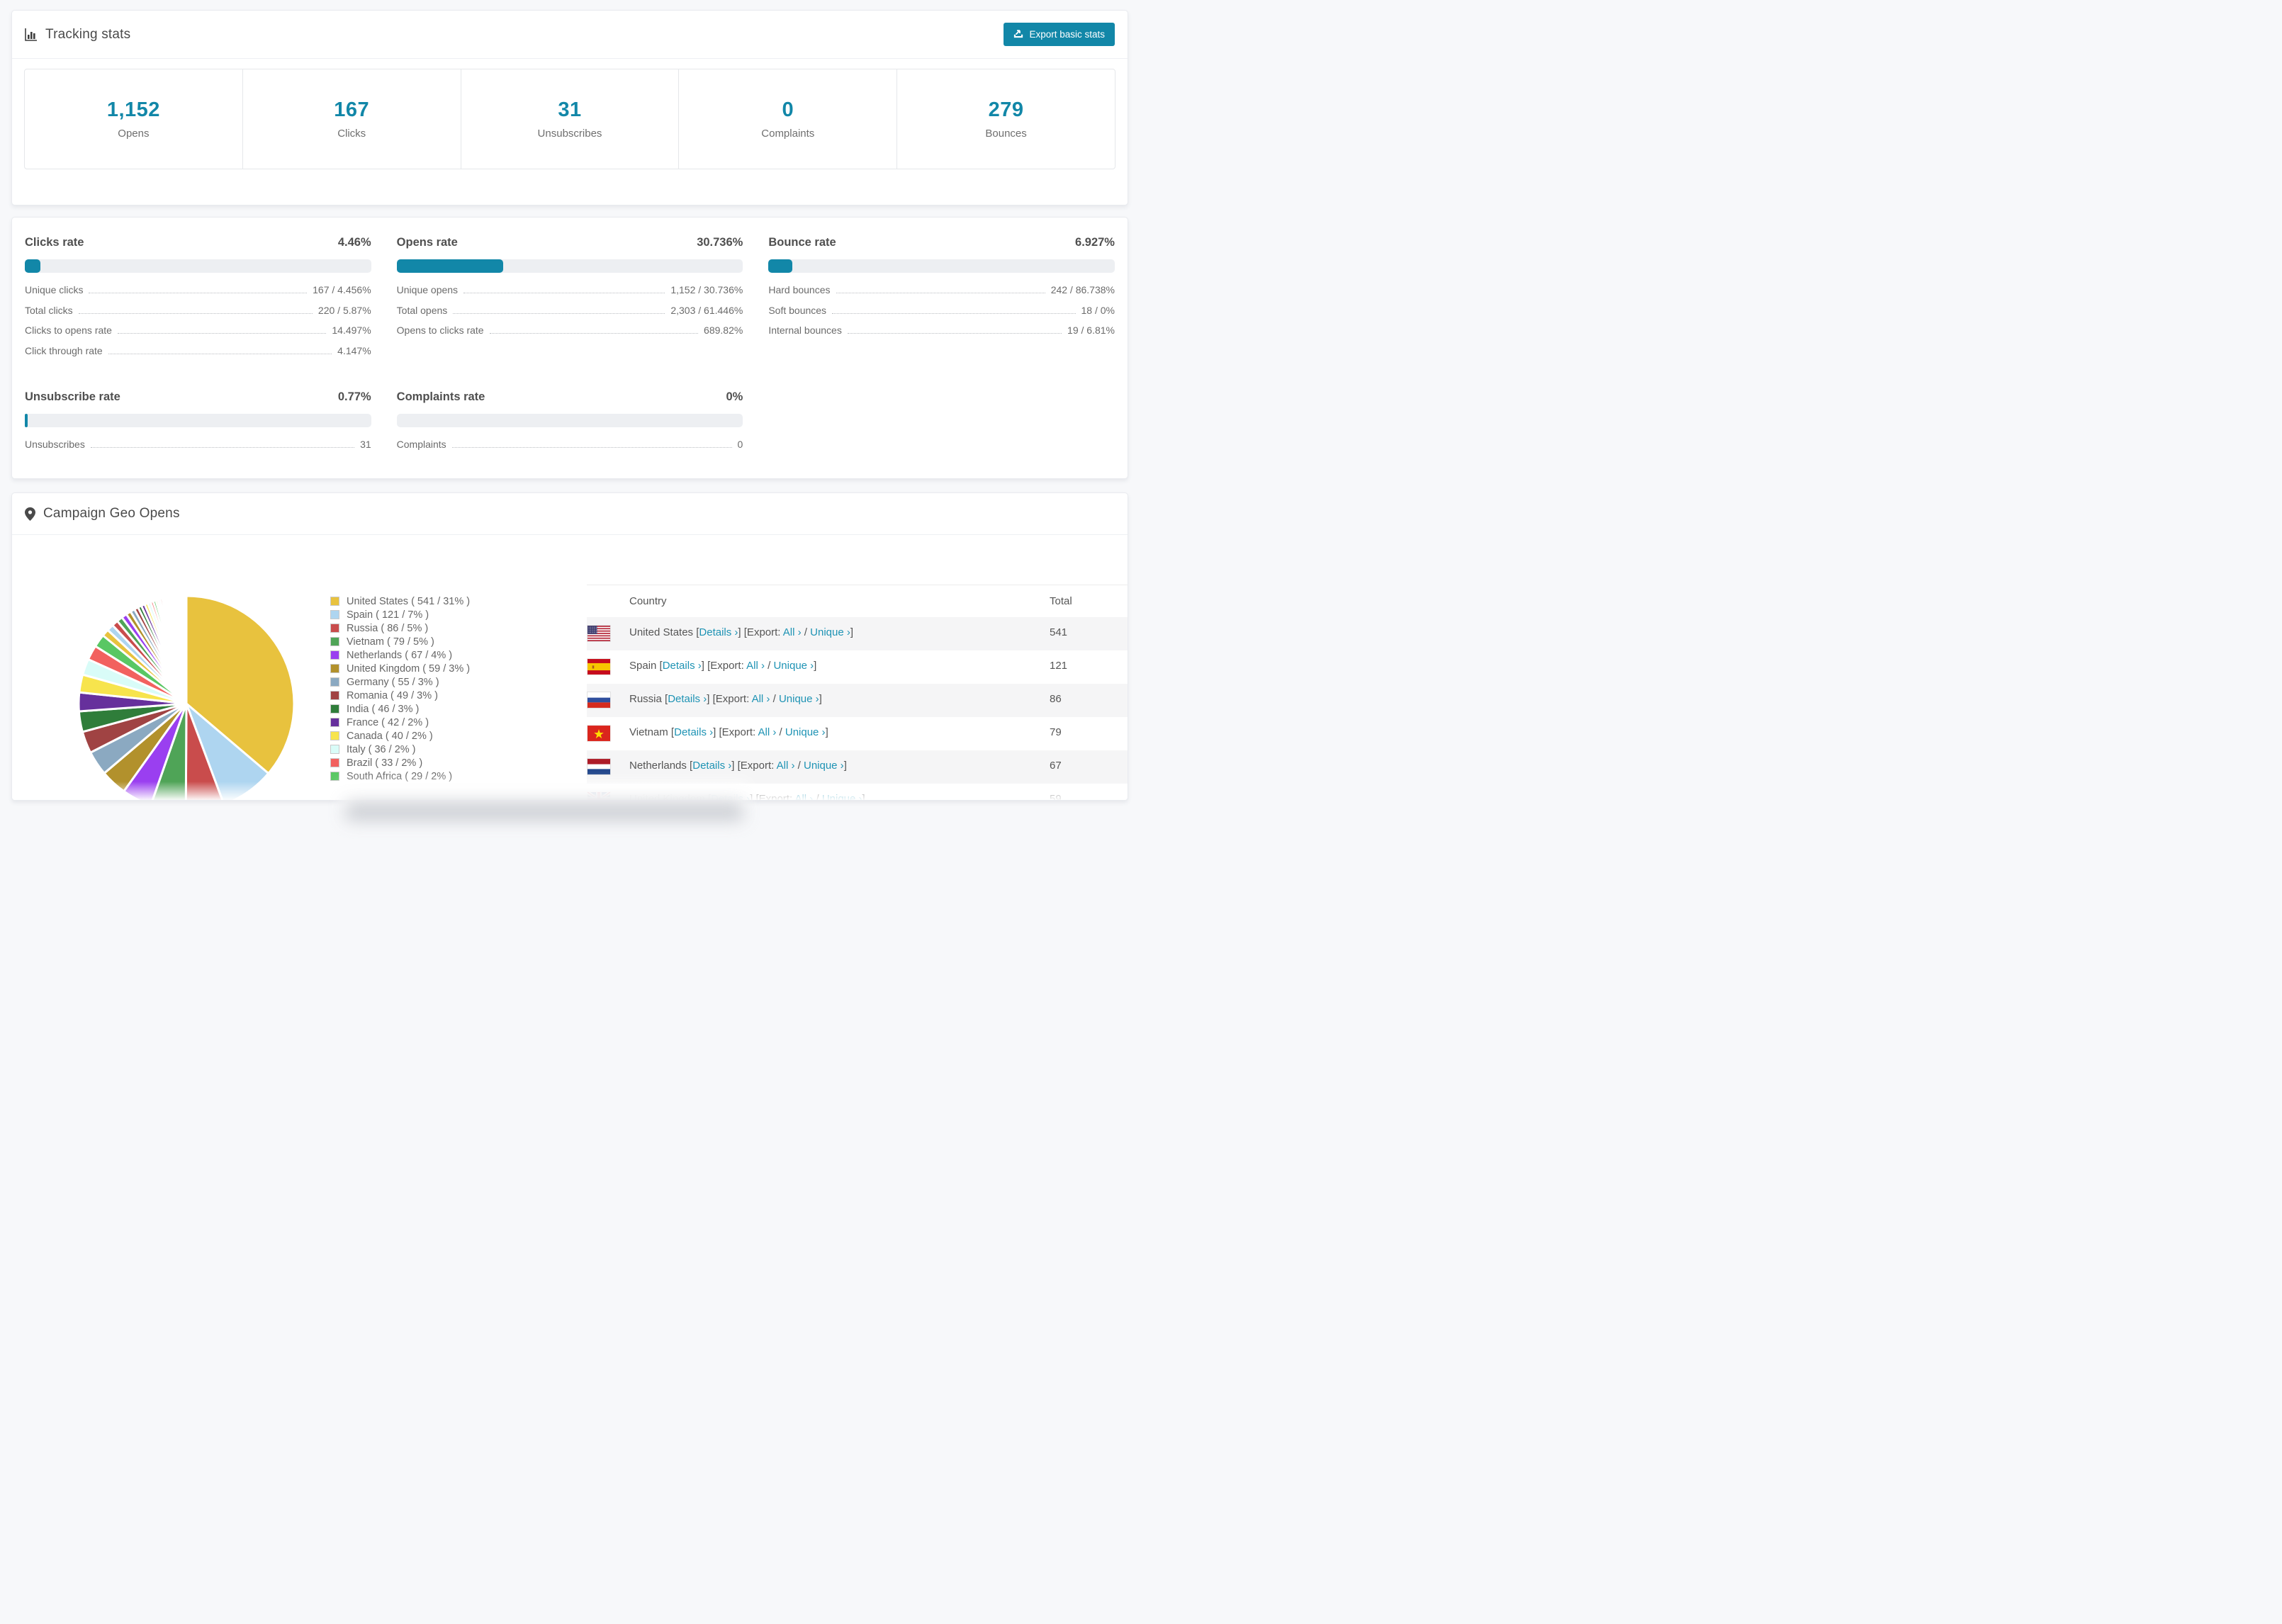 Image resolution: width=2282 pixels, height=1624 pixels. I want to click on legend-label: Spain ( 121 / 7% ), so click(388, 615).